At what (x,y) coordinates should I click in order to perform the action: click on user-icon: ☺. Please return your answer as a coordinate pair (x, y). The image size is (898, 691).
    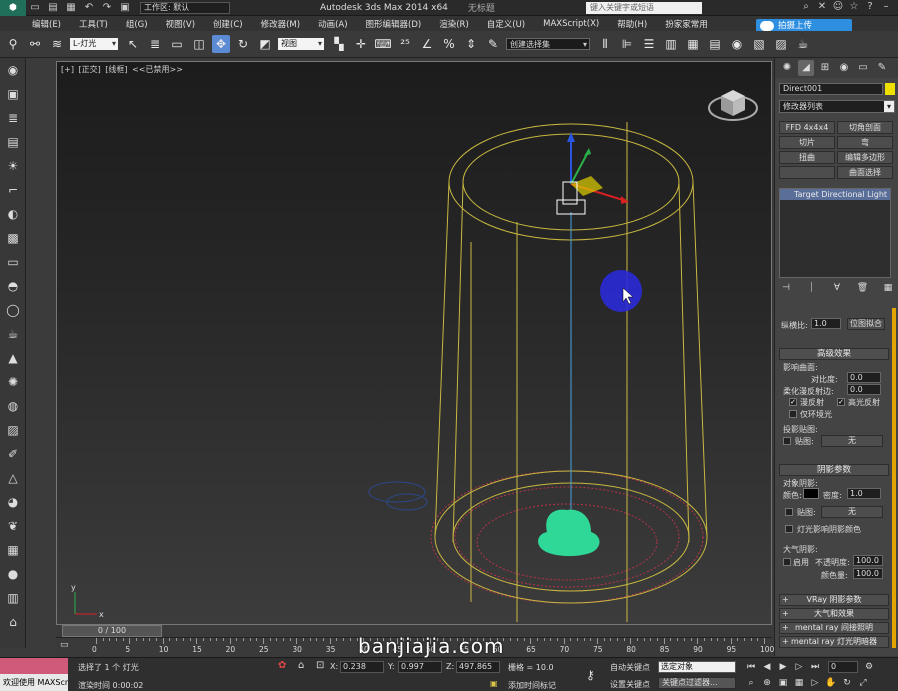
    Looking at the image, I should click on (838, 8).